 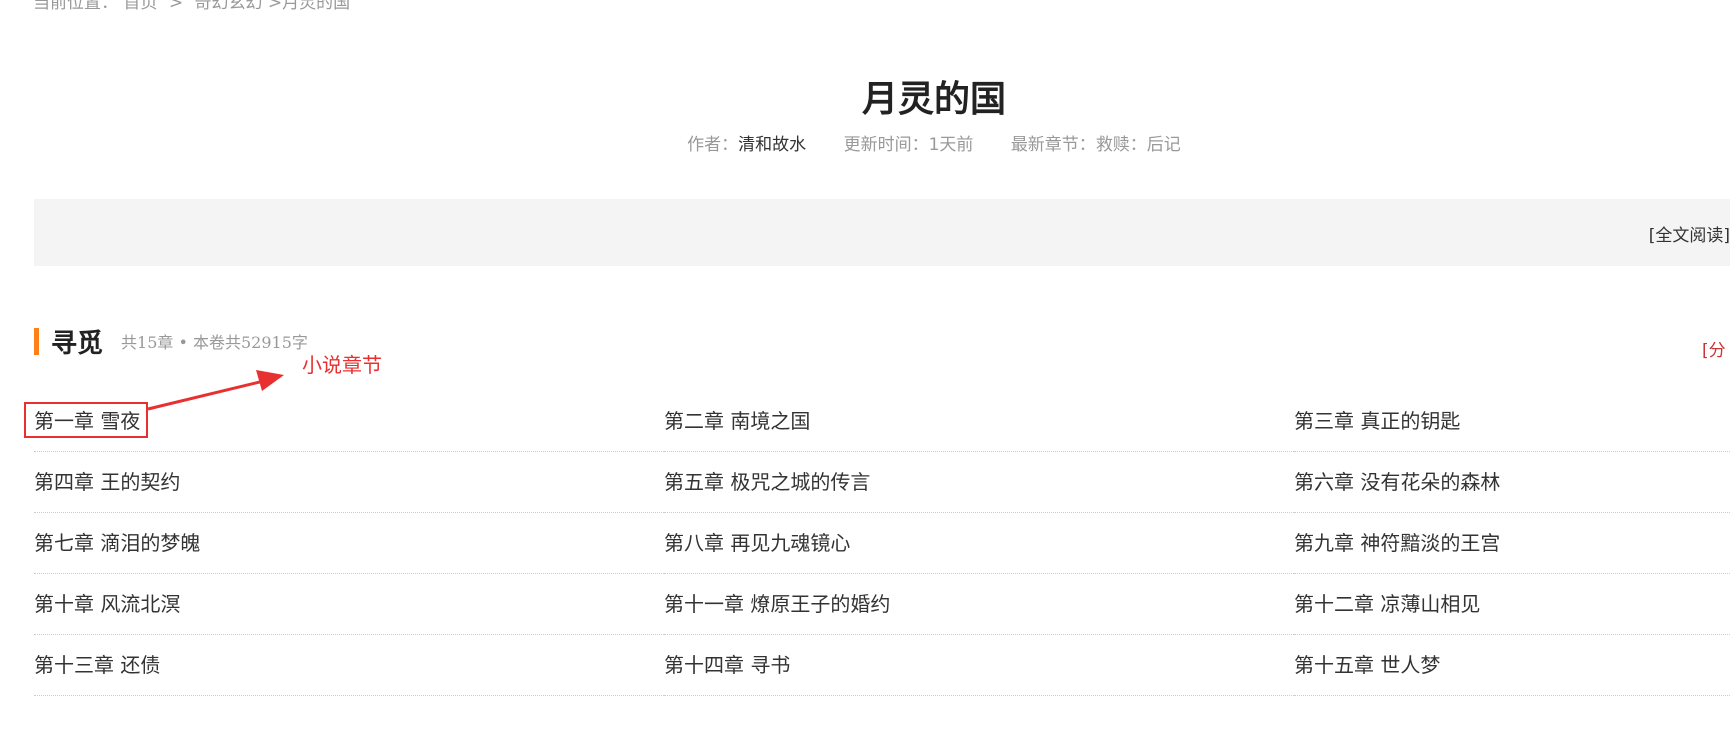 What do you see at coordinates (309, 6) in the screenshot?
I see `breadcrumb-current: >月灵的国` at bounding box center [309, 6].